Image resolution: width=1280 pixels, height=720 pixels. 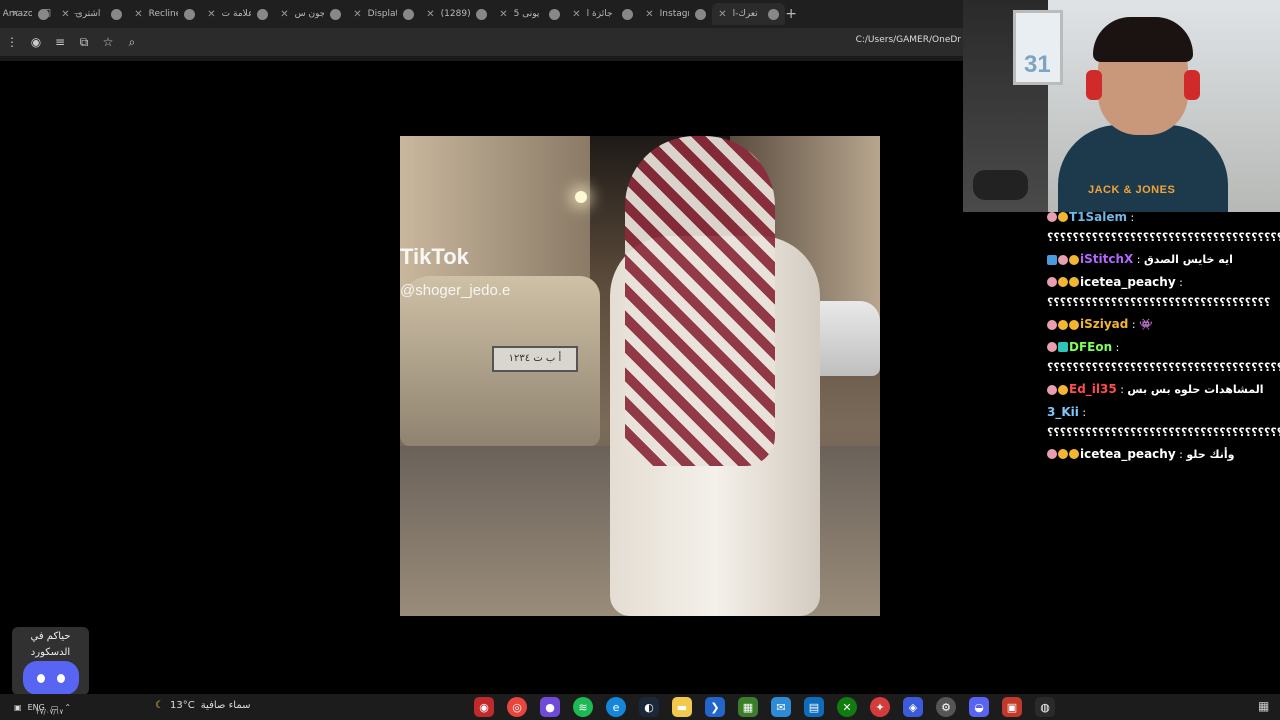 I want to click on store-icon: ▤, so click(x=814, y=707).